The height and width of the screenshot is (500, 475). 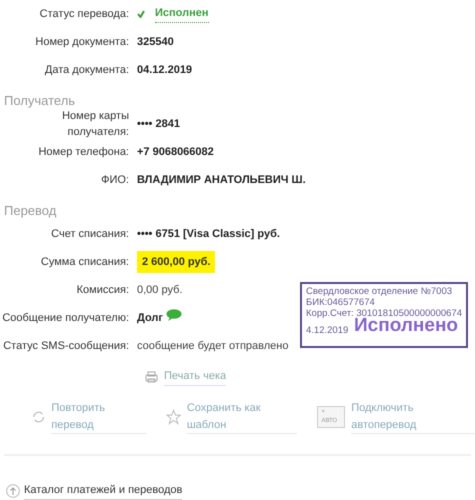 I want to click on field-value: сообщение будет отправлено, so click(x=212, y=346).